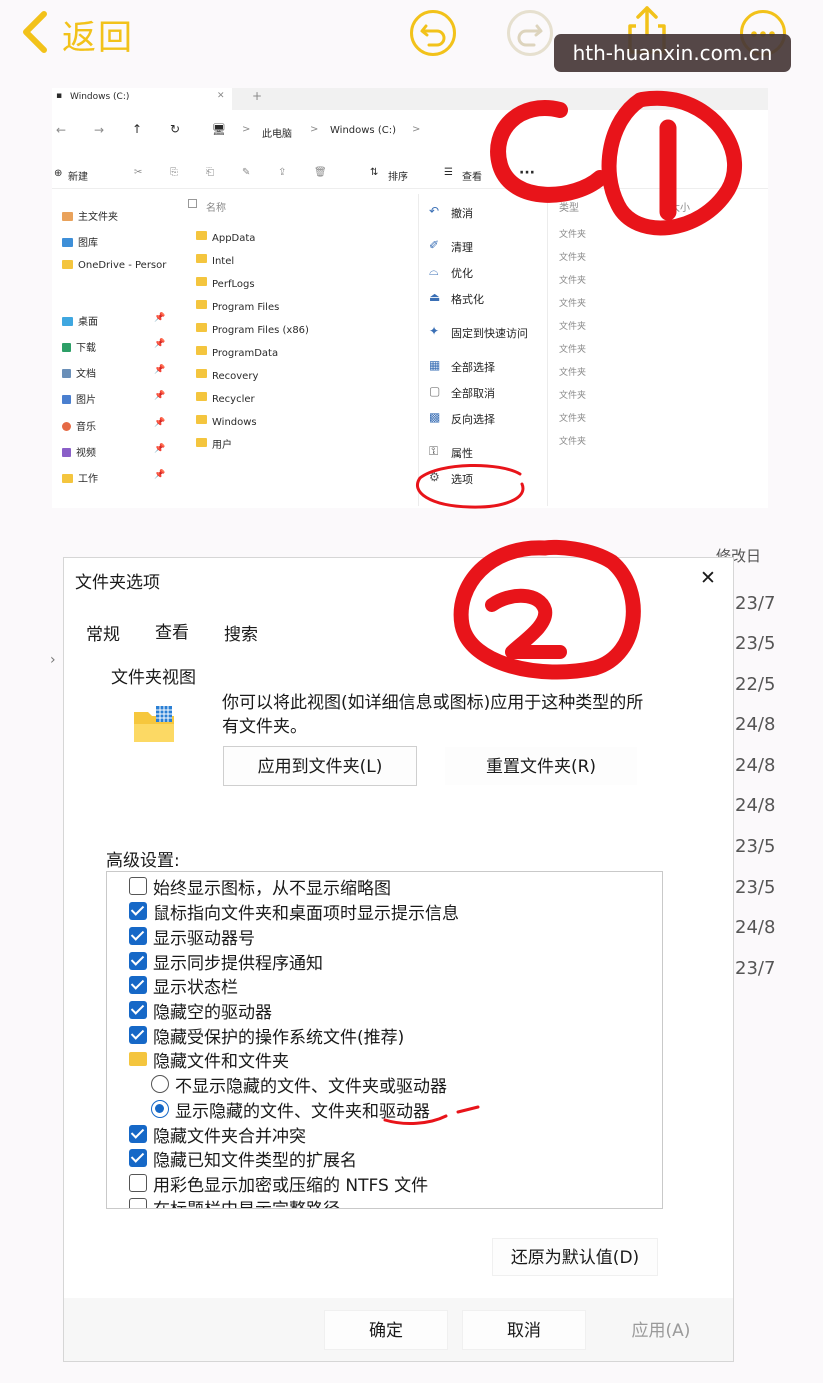 Image resolution: width=823 pixels, height=1383 pixels. What do you see at coordinates (530, 33) in the screenshot?
I see `redo-button` at bounding box center [530, 33].